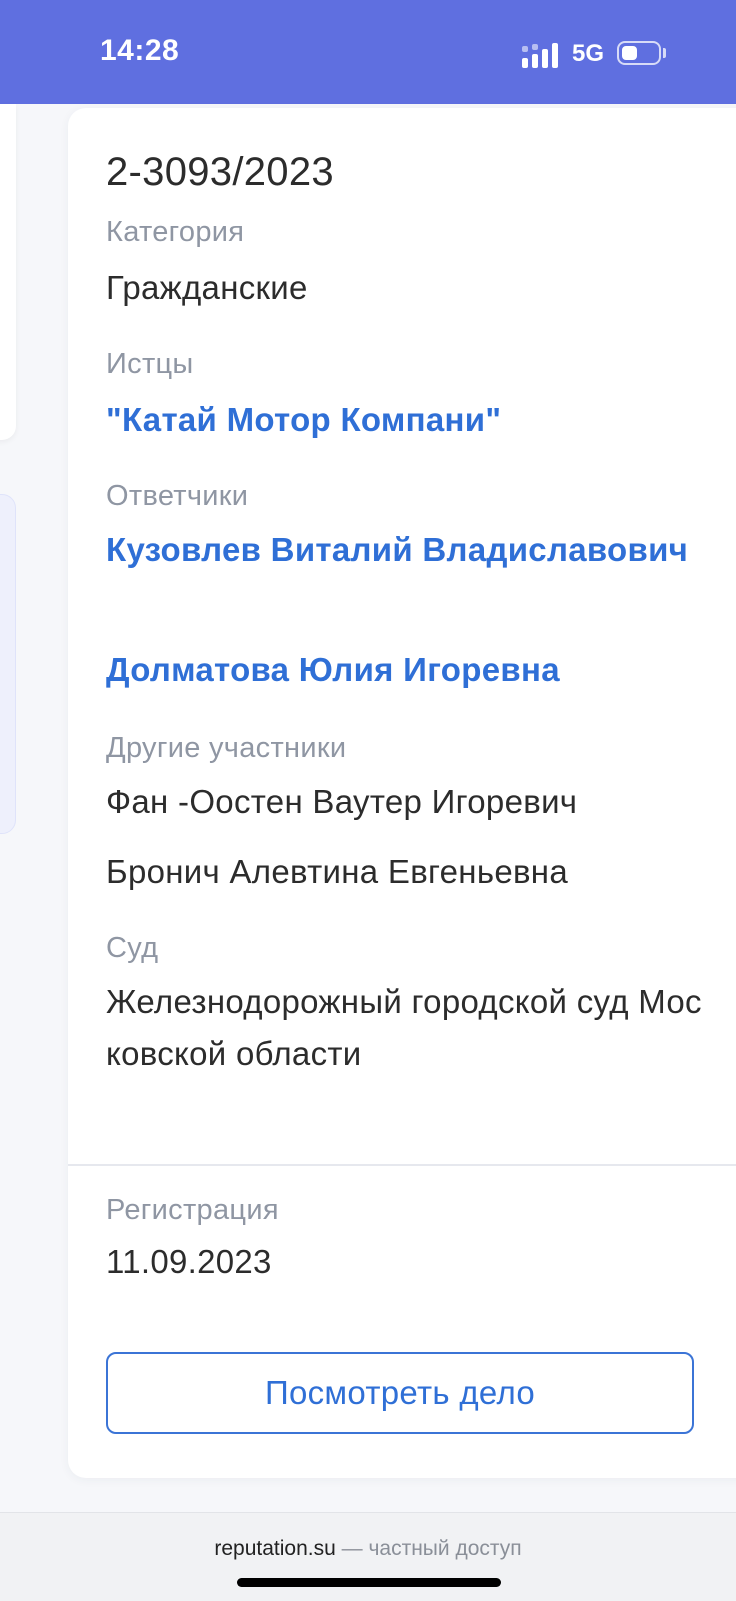  What do you see at coordinates (369, 1582) in the screenshot?
I see `home-indicator` at bounding box center [369, 1582].